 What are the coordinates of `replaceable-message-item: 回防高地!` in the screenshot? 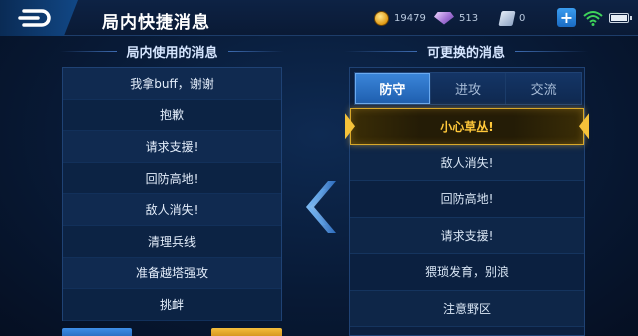 It's located at (467, 199).